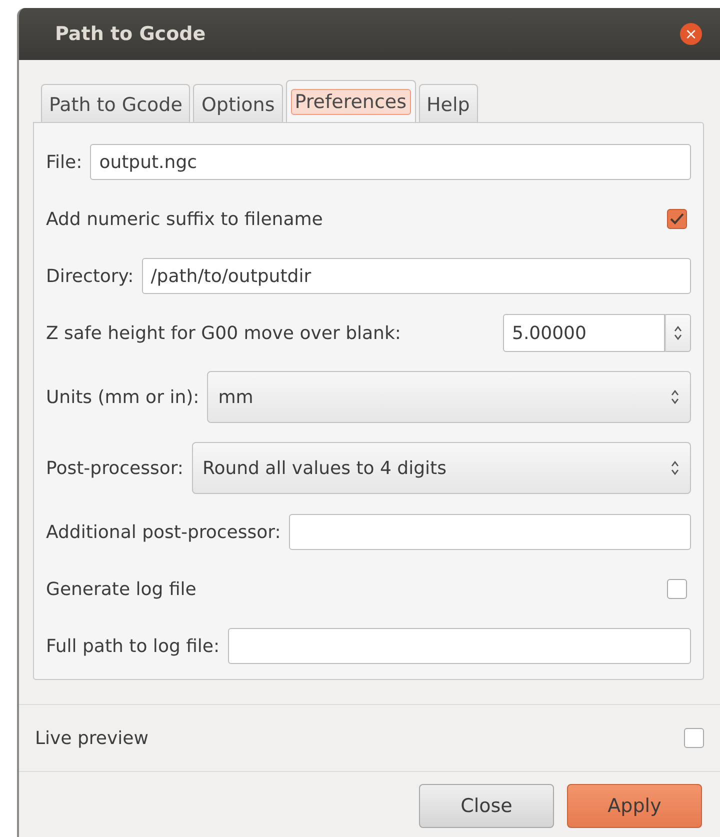  What do you see at coordinates (184, 219) in the screenshot?
I see `field-label: Add numeric suffix to filename` at bounding box center [184, 219].